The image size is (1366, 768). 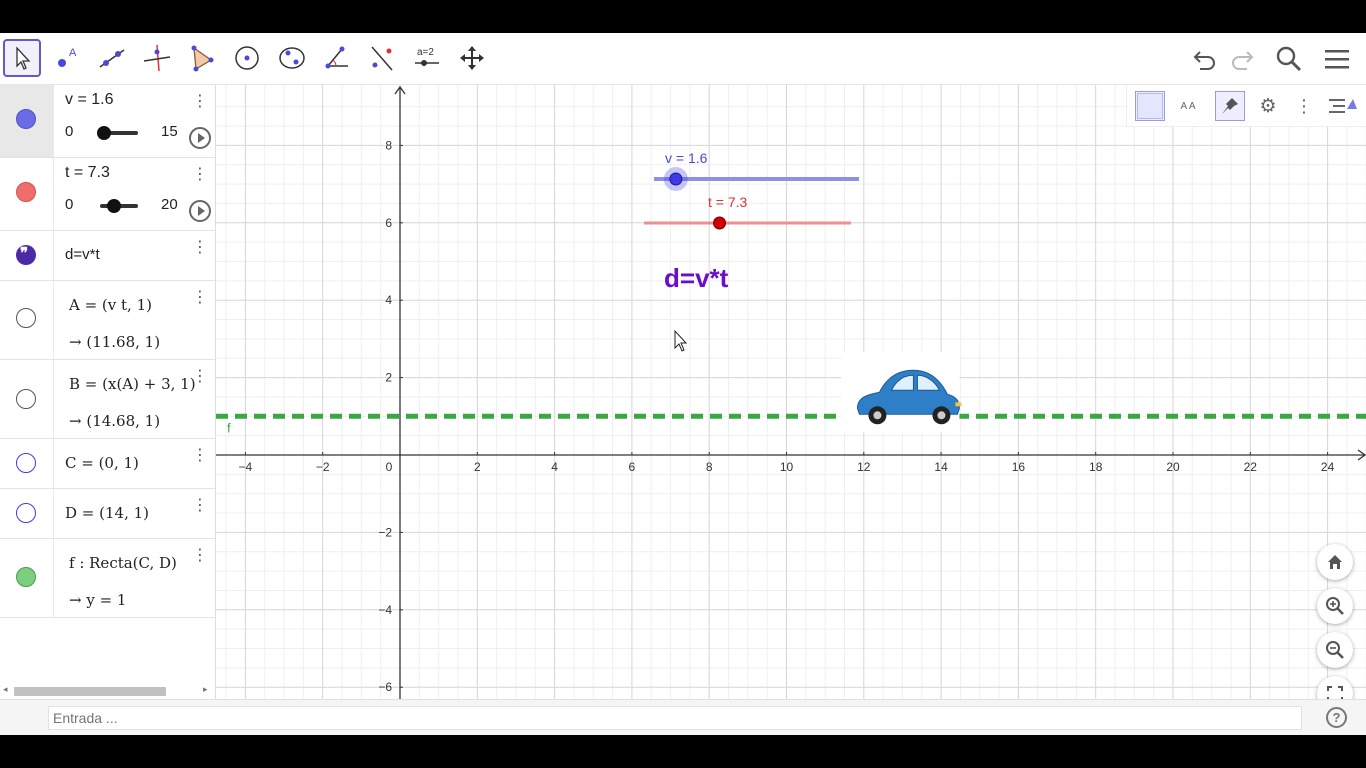 What do you see at coordinates (202, 58) in the screenshot?
I see `polygon-tool-button` at bounding box center [202, 58].